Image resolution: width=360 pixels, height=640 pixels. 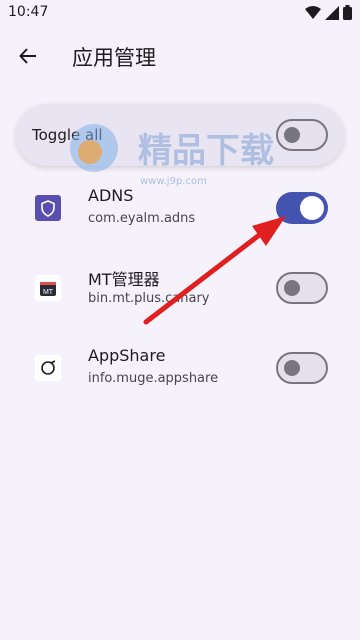 I want to click on app-package: com.eyalm.adns, so click(x=142, y=218).